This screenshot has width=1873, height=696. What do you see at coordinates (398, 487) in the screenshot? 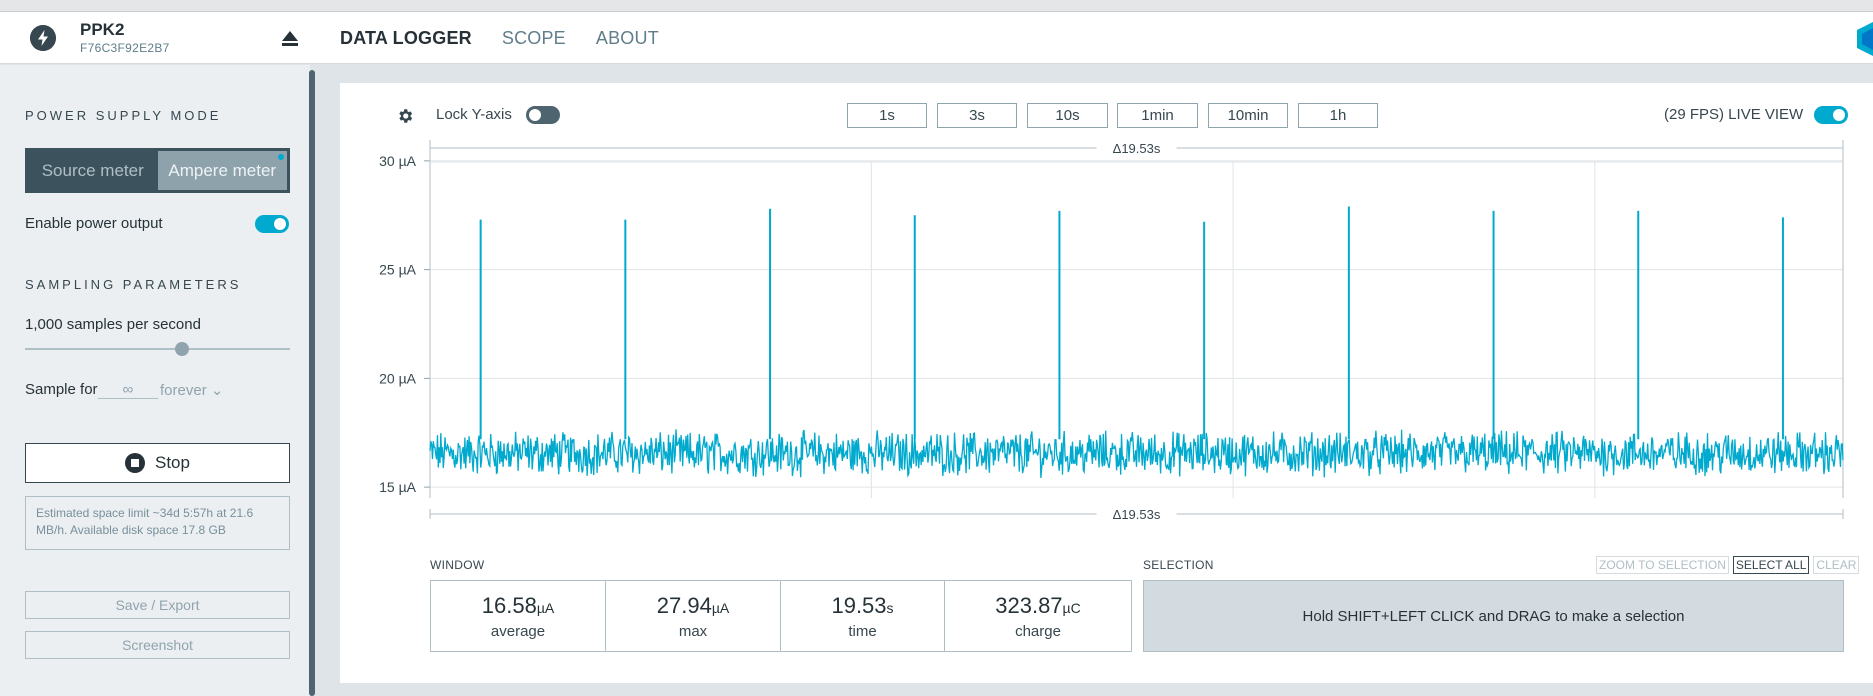
I see `y-tick-label: 15 µA` at bounding box center [398, 487].